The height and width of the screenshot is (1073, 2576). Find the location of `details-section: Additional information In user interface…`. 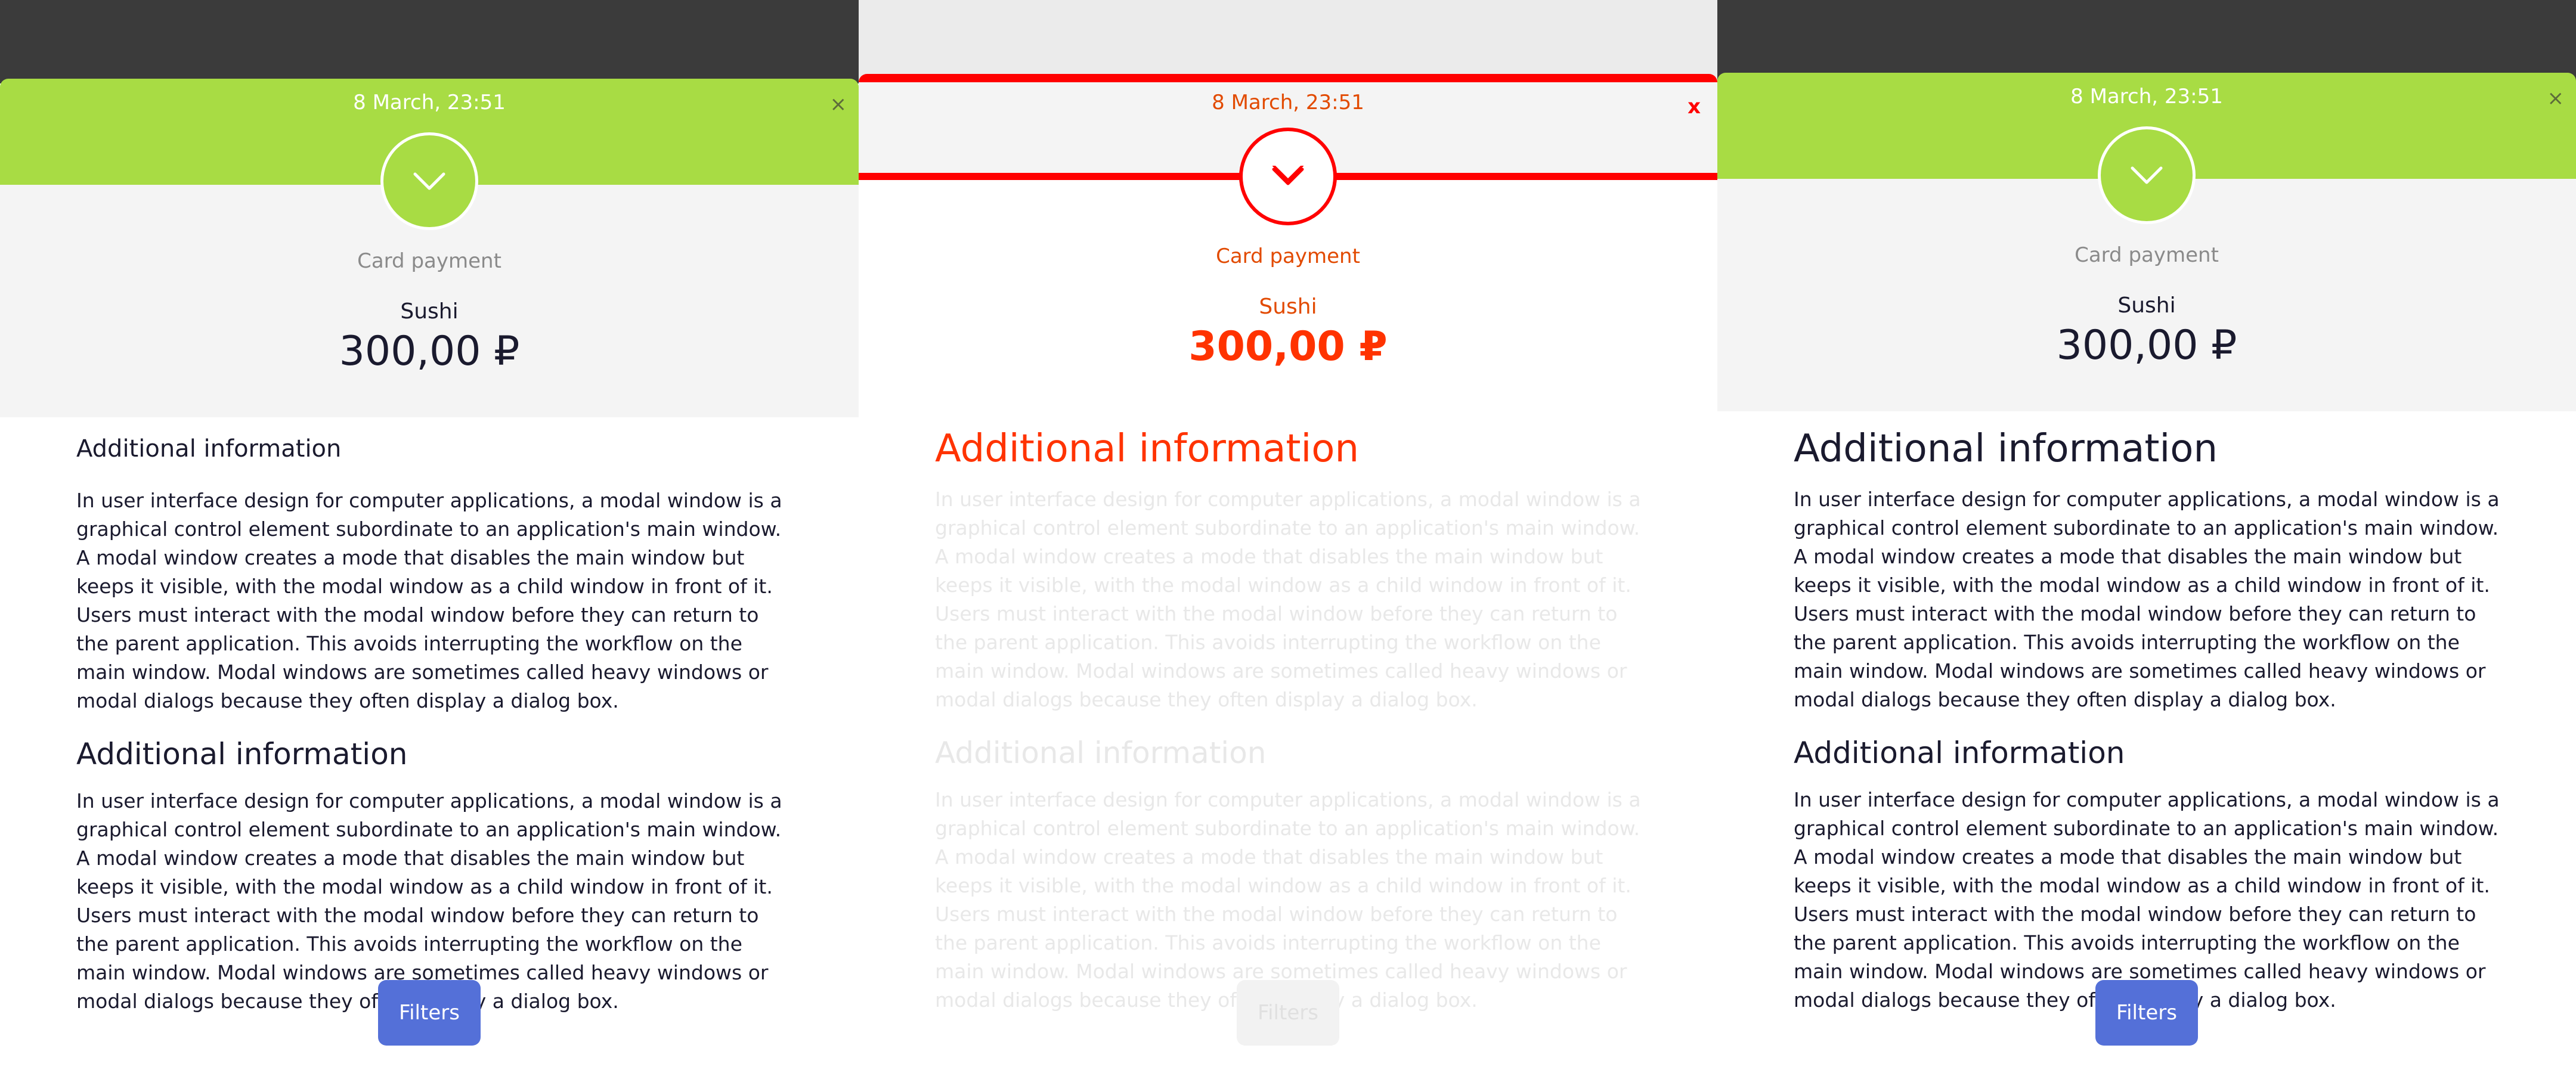

details-section: Additional information In user interface… is located at coordinates (429, 726).